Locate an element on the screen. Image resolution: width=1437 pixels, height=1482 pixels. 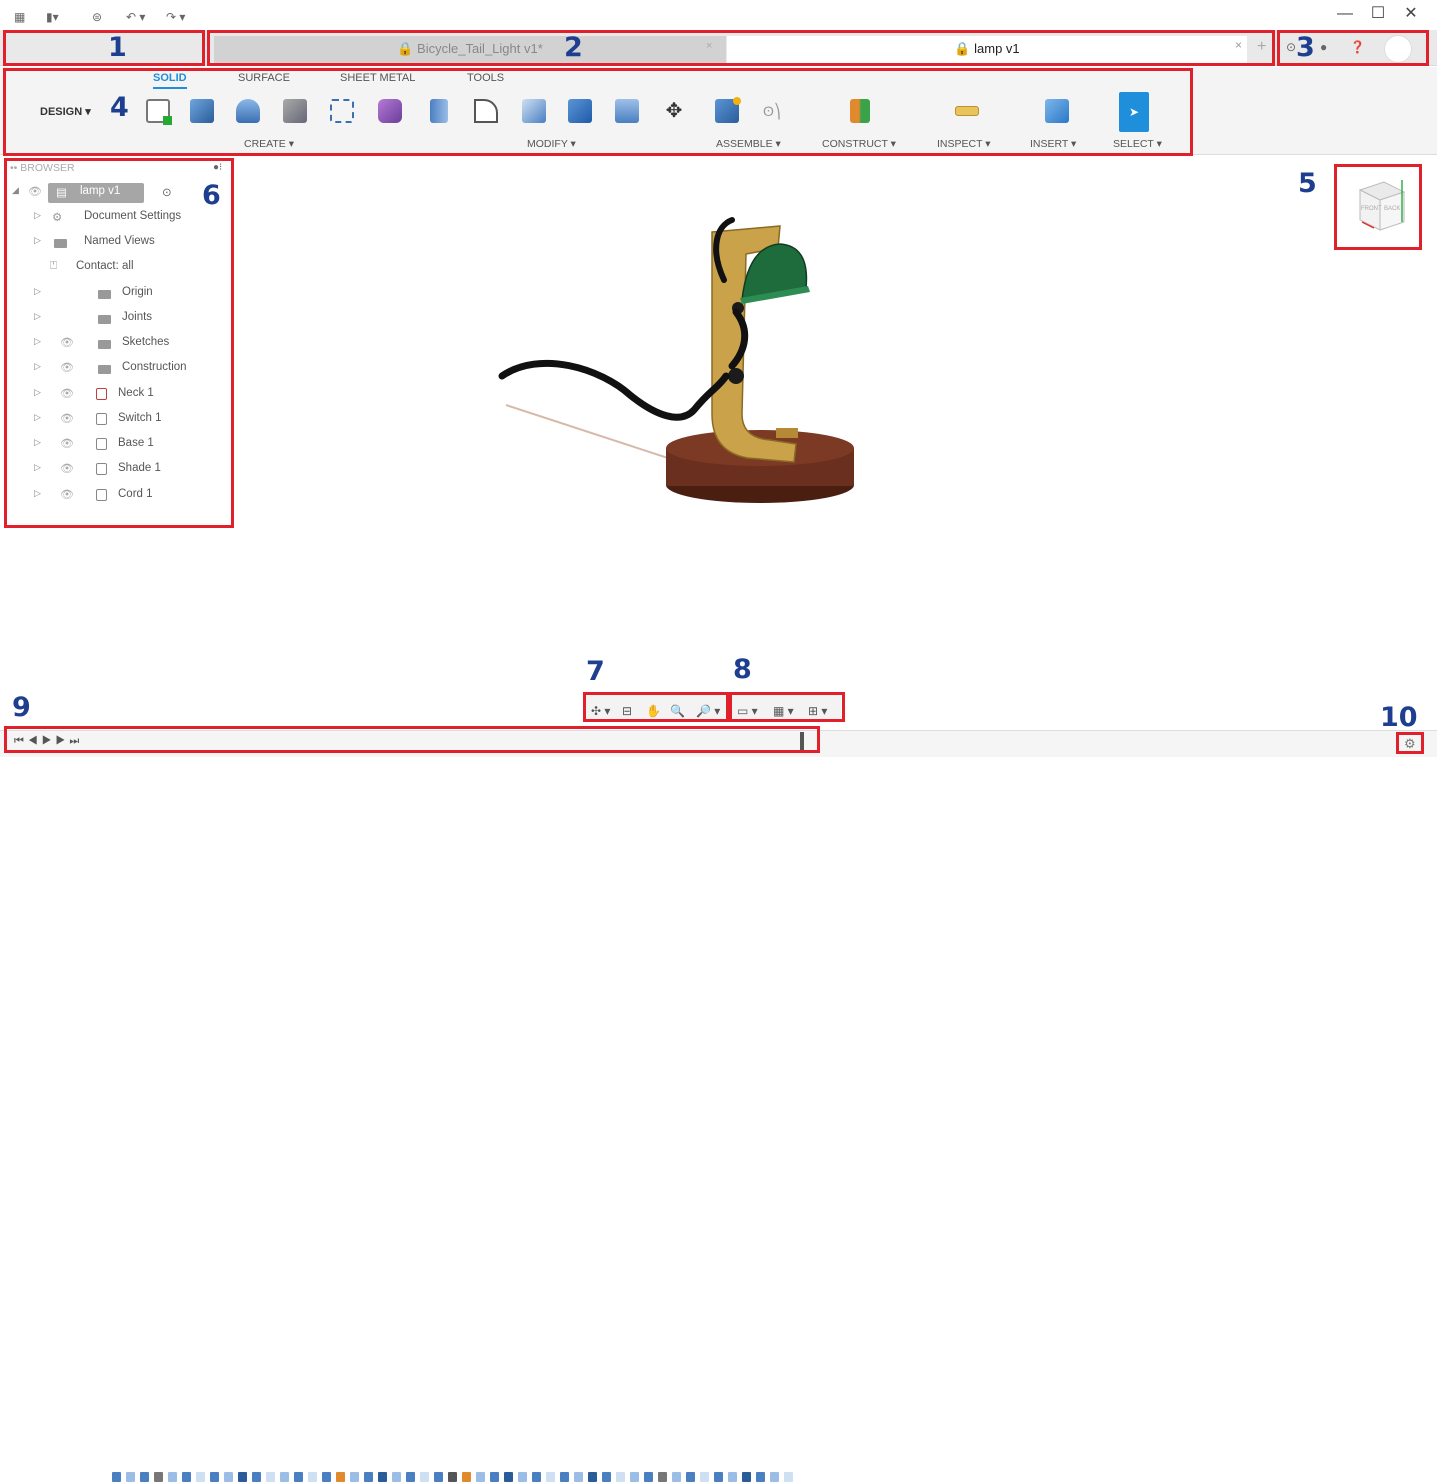
data-panel-icon: ▦ is located at coordinates (19, 17).